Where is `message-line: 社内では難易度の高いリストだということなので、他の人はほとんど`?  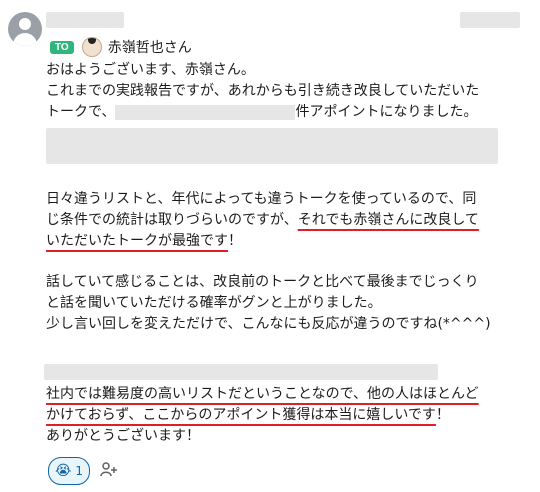
message-line: 社内では難易度の高いリストだということなので、他の人はほとんど is located at coordinates (283, 394).